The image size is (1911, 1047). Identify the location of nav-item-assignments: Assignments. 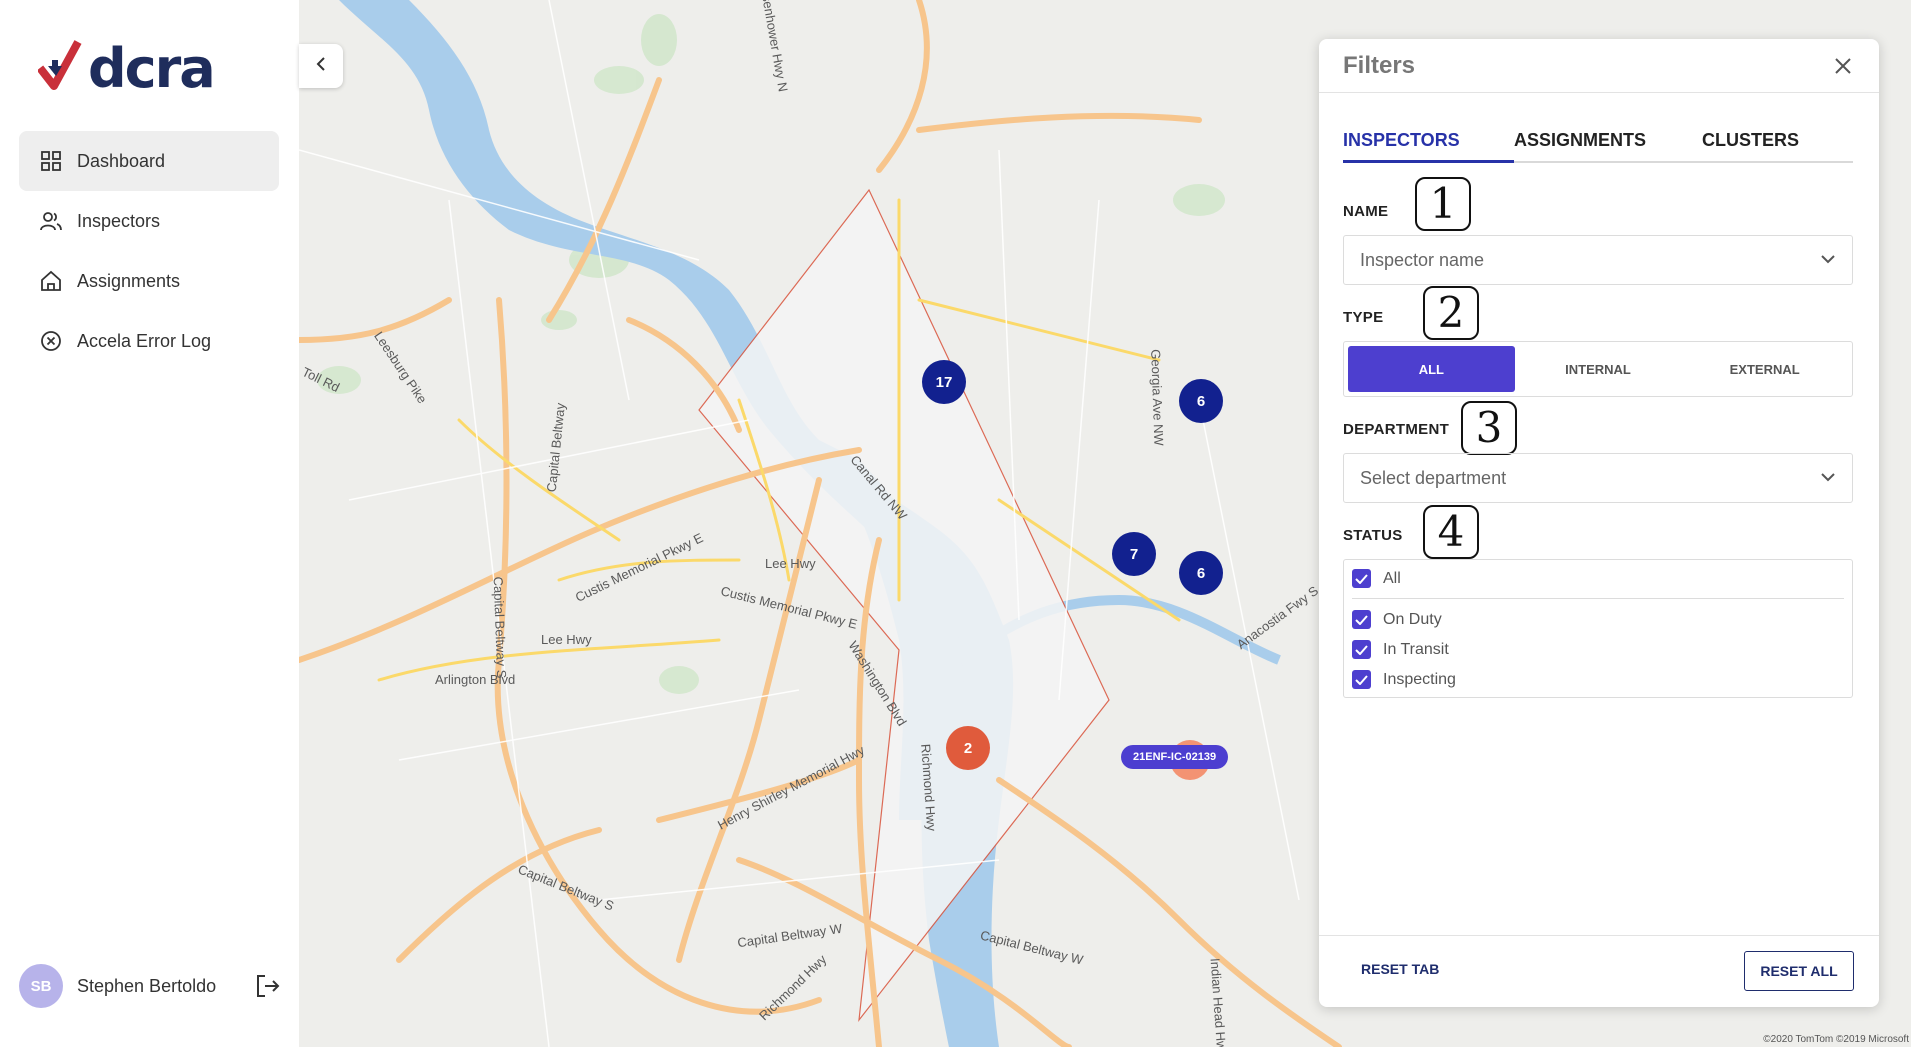
(149, 281).